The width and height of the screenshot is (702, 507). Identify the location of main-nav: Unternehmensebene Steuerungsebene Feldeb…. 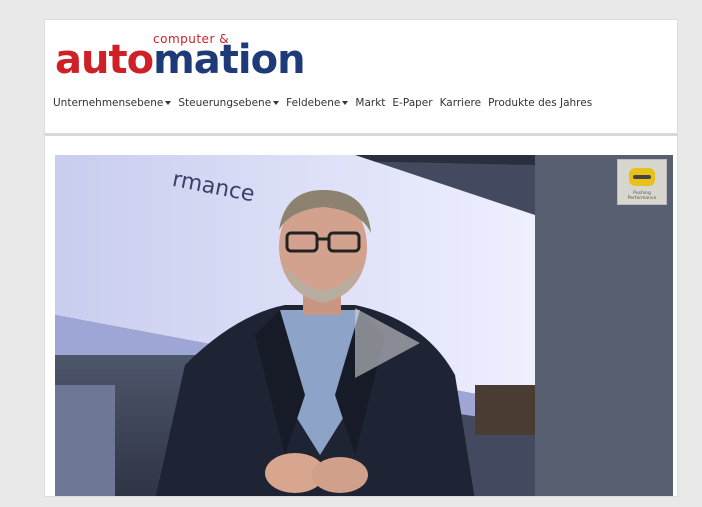
(363, 103).